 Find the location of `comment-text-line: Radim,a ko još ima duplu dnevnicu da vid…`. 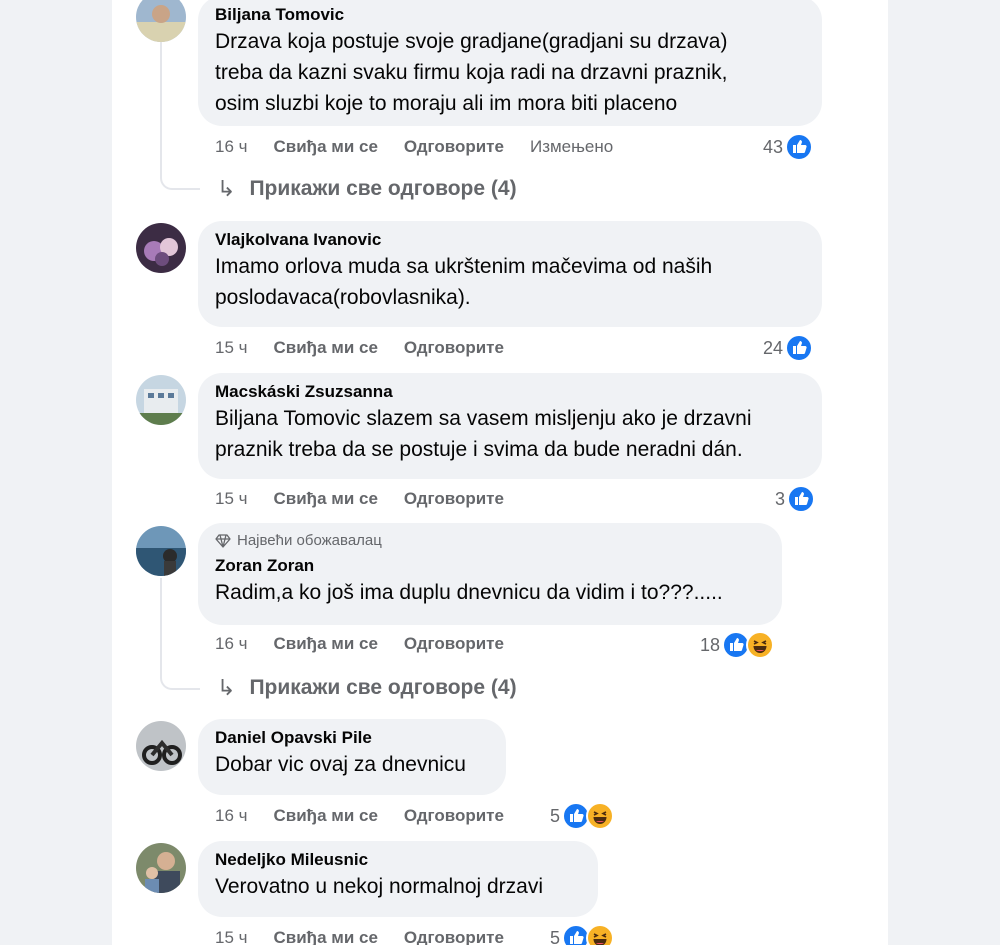

comment-text-line: Radim,a ko još ima duplu dnevnicu da vid… is located at coordinates (469, 592).